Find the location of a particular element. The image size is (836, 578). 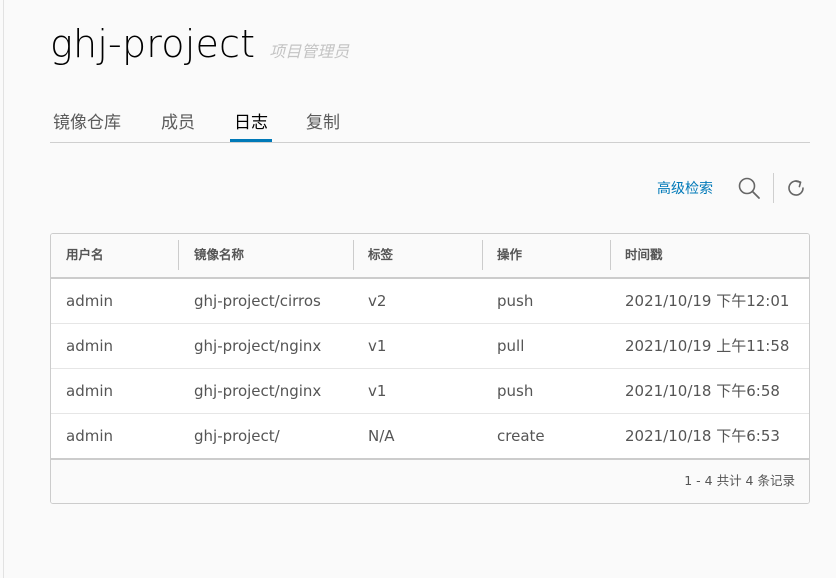

tab-logs: 日志 is located at coordinates (251, 125).